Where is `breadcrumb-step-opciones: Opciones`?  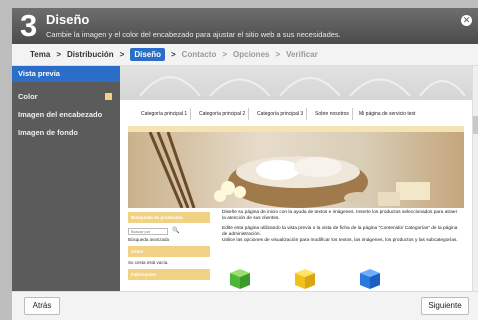
breadcrumb-step-opciones: Opciones is located at coordinates (251, 54).